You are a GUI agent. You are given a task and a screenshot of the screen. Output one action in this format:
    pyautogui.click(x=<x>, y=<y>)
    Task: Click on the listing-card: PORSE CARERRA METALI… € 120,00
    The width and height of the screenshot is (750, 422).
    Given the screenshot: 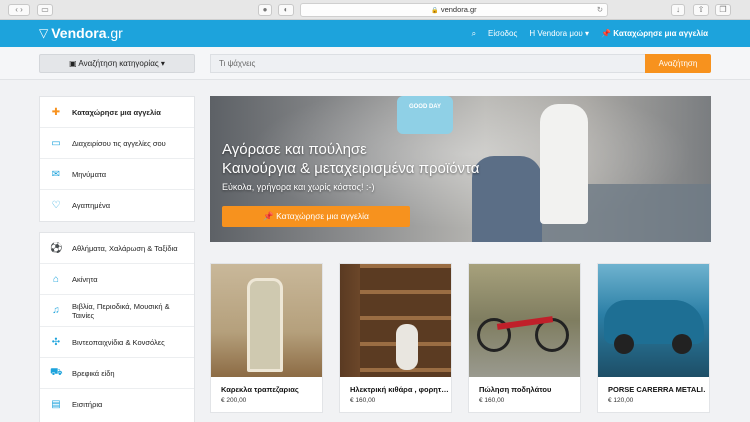 What is the action you would take?
    pyautogui.click(x=653, y=338)
    